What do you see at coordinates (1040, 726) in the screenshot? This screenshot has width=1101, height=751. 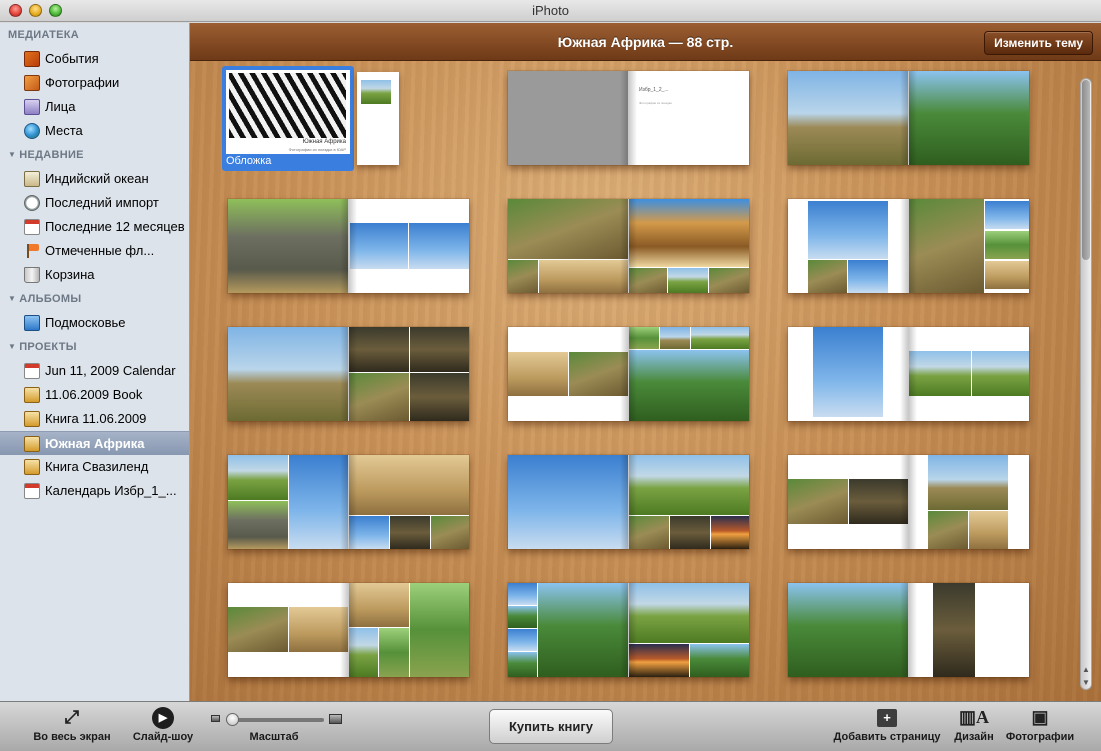 I see `photos-browser-button: ▣ Фотографии` at bounding box center [1040, 726].